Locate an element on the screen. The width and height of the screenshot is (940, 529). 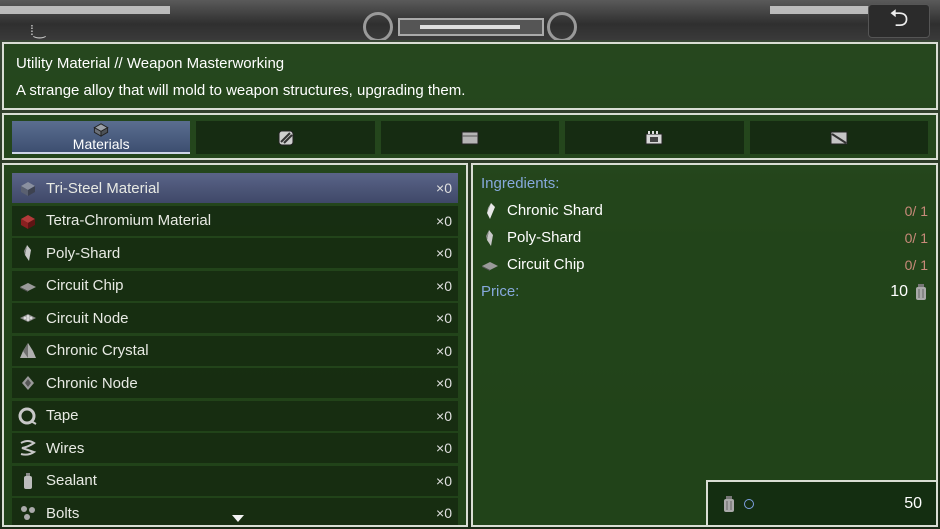
list-item-bolts: Bolts ×0 is located at coordinates (235, 511).